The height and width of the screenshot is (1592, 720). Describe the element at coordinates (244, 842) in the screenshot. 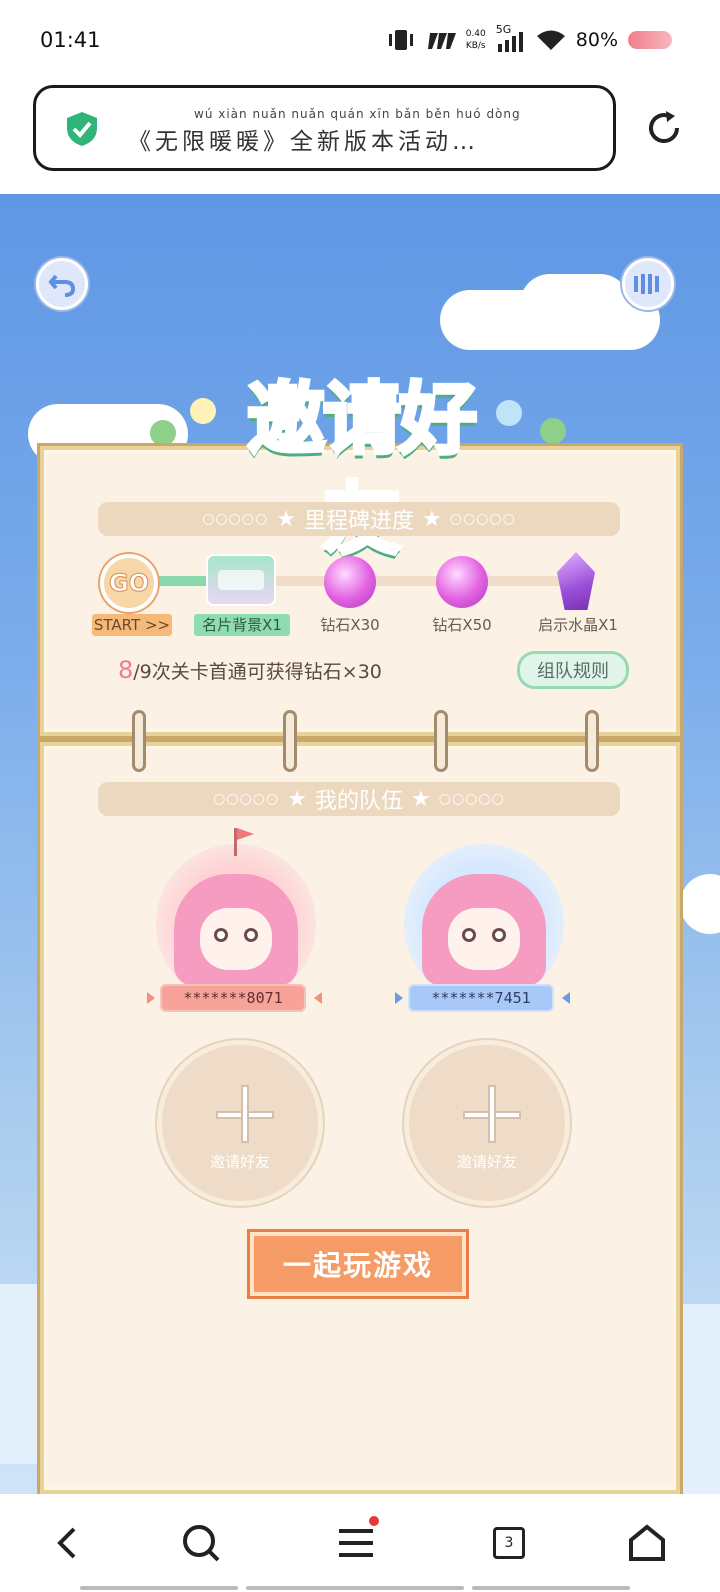

I see `leader-flag-icon` at that location.